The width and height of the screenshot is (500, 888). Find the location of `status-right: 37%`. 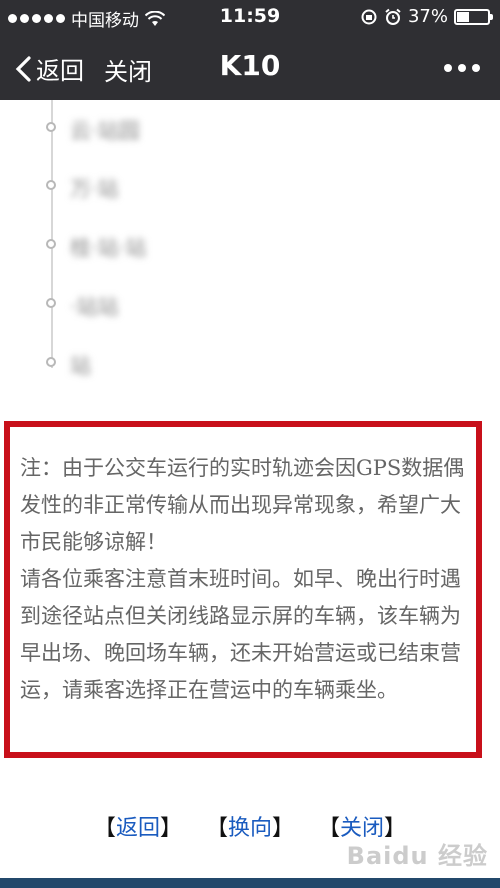

status-right: 37% is located at coordinates (426, 16).